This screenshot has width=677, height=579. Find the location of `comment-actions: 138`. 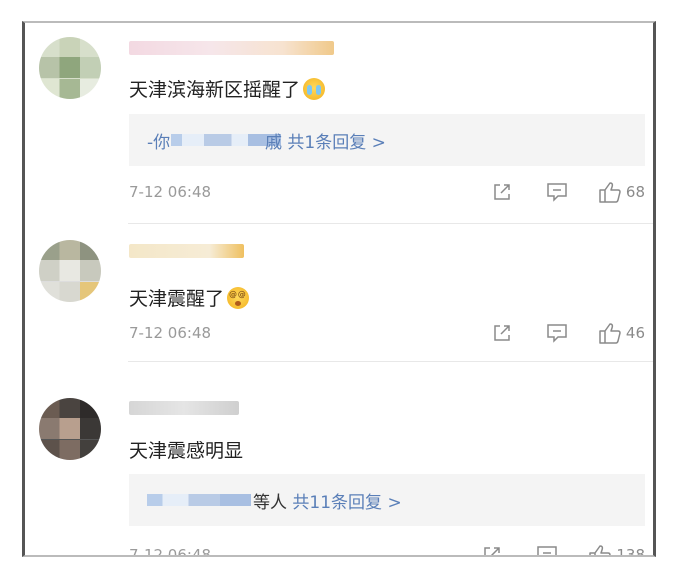

comment-actions: 138 is located at coordinates (563, 550).